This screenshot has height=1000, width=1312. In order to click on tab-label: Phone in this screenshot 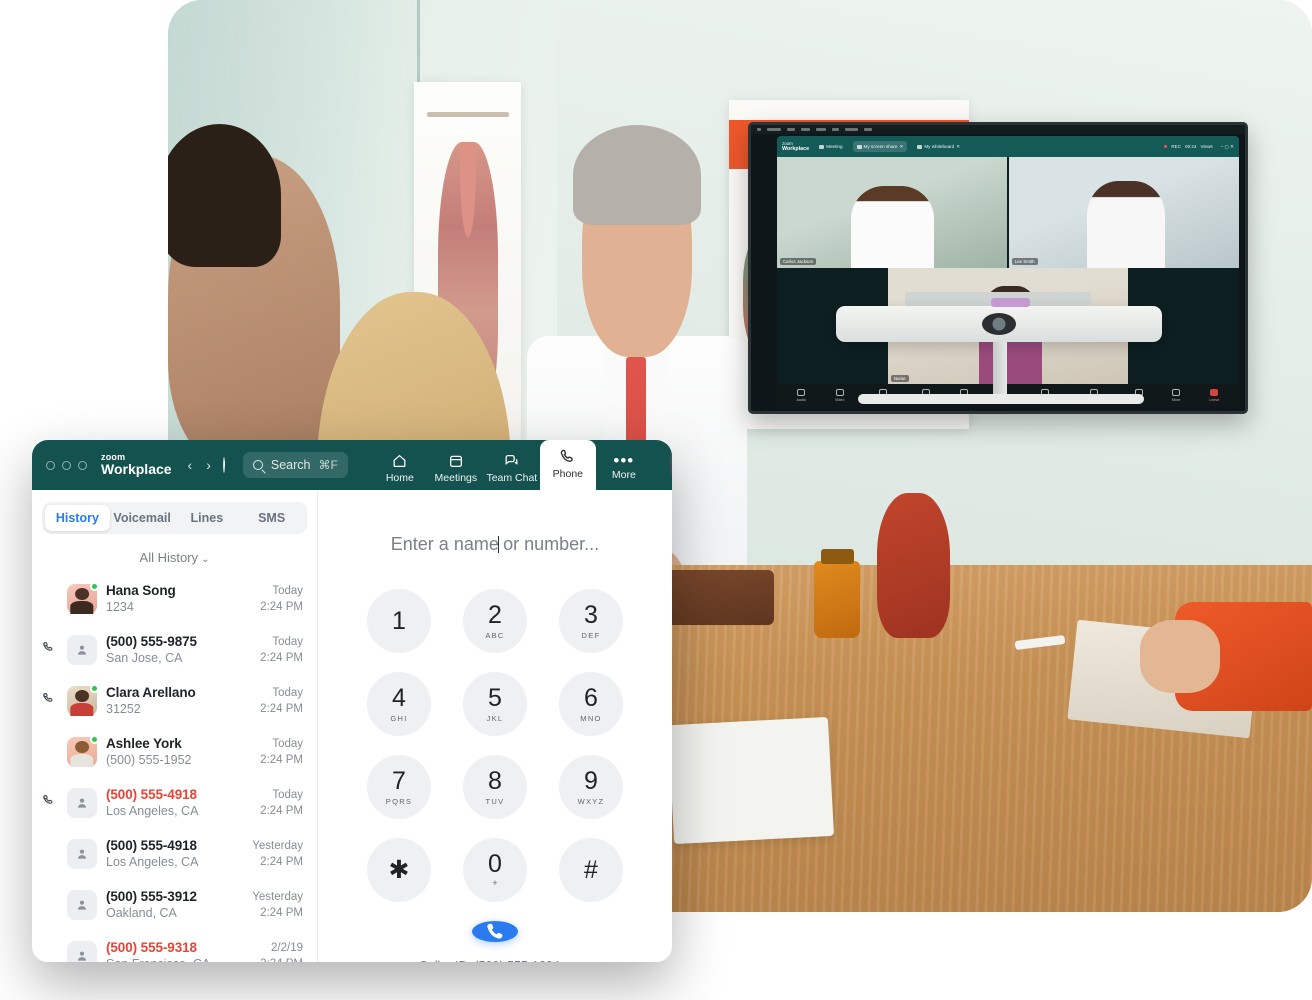, I will do `click(568, 474)`.